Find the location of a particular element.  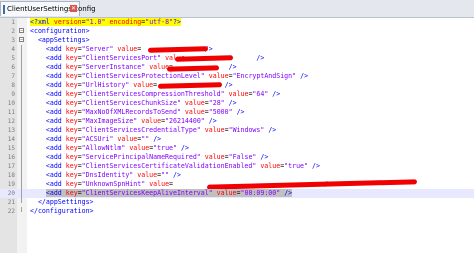

code-text: </configuration> is located at coordinates (62, 211).